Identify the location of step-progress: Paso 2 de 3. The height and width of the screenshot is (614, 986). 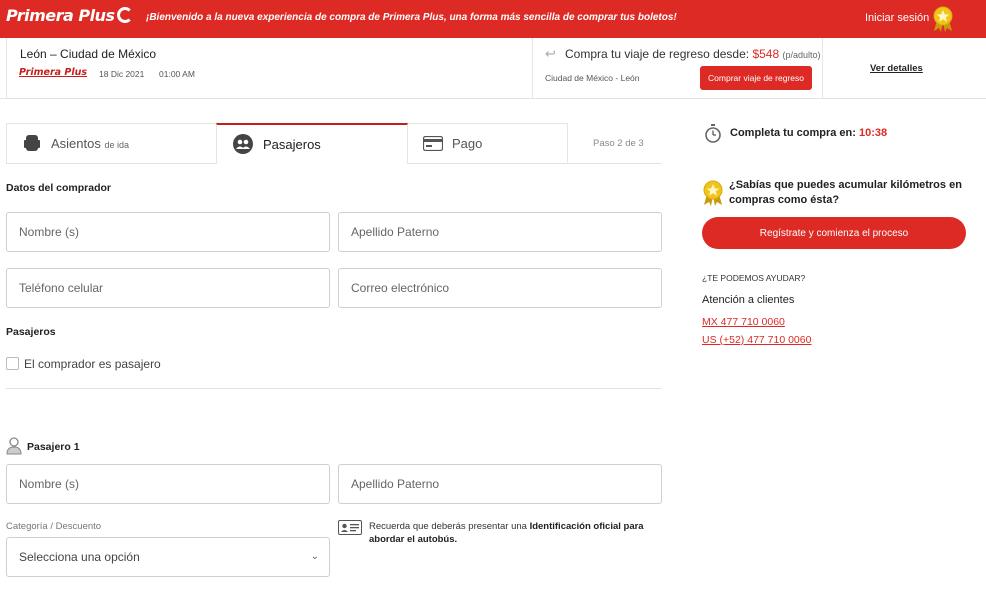
(618, 143).